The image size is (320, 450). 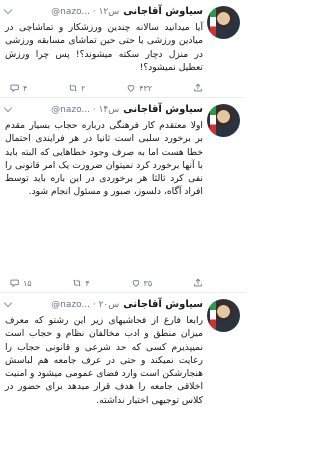 What do you see at coordinates (87, 283) in the screenshot?
I see `retweet-count: ۴` at bounding box center [87, 283].